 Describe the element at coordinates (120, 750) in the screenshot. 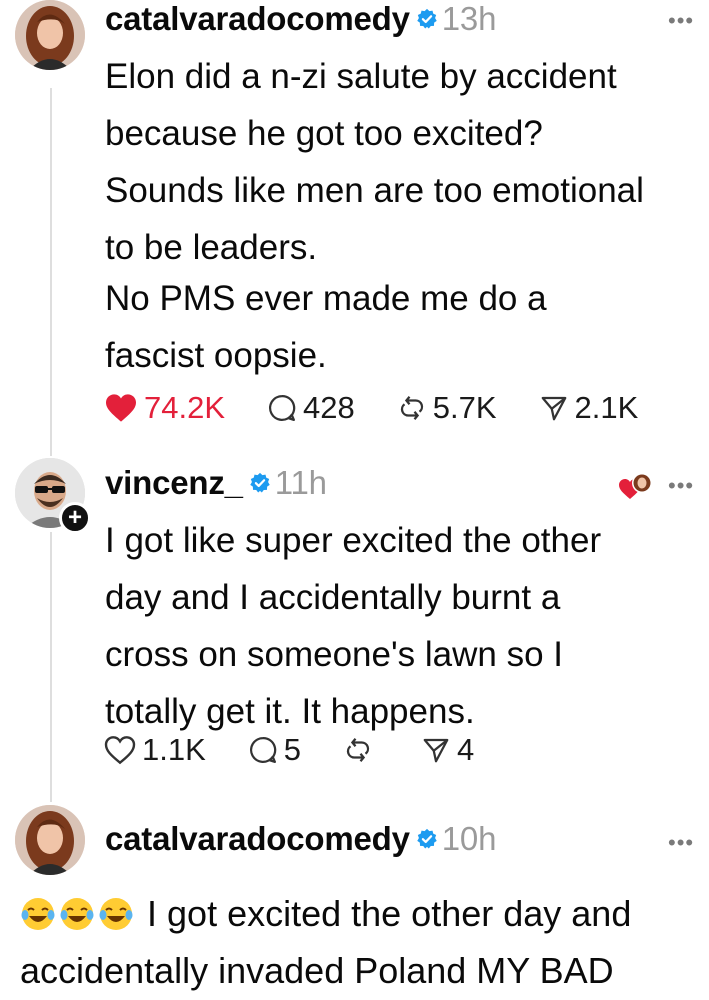

I see `heart-outline-icon` at that location.